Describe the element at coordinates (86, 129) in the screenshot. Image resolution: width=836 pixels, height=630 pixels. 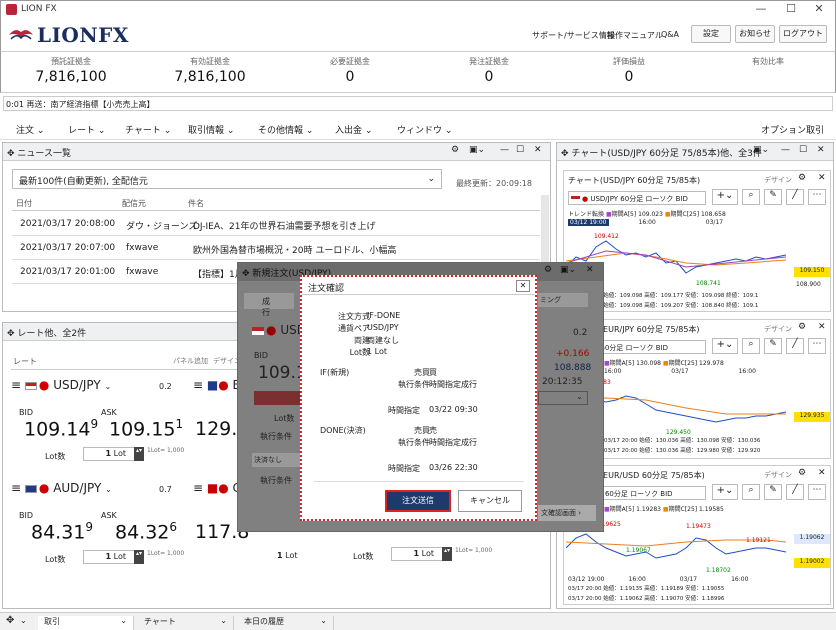
I see `menu-rate: レート ⌄` at that location.